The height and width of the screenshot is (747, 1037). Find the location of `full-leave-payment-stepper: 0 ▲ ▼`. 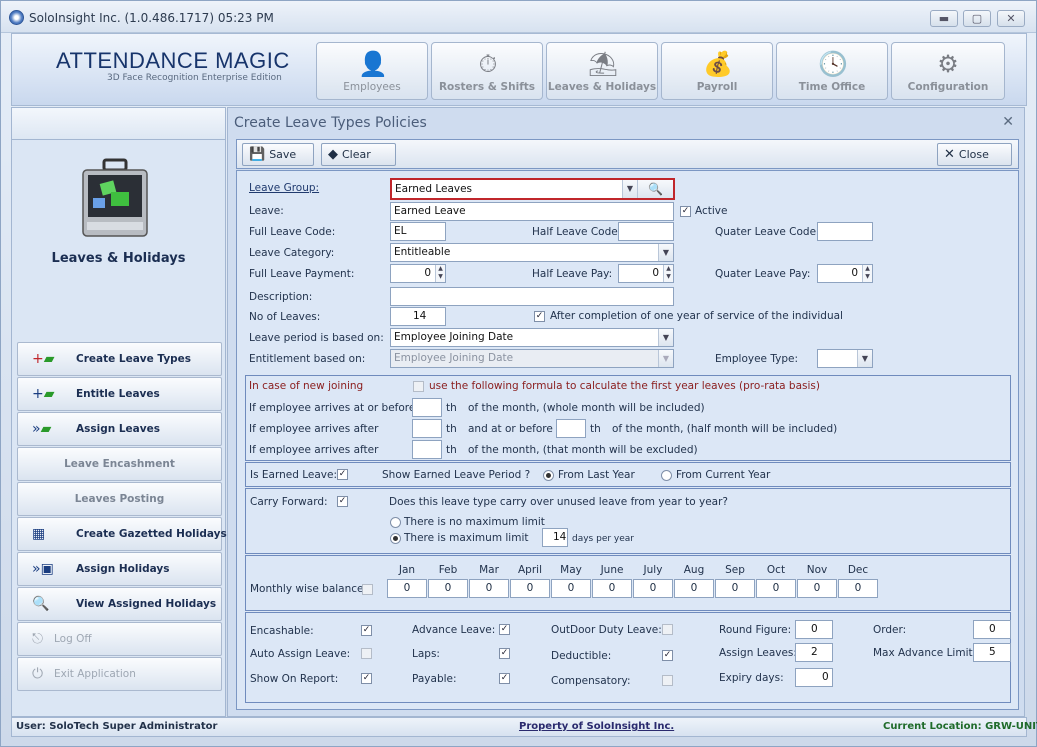

full-leave-payment-stepper: 0 ▲ ▼ is located at coordinates (418, 273).